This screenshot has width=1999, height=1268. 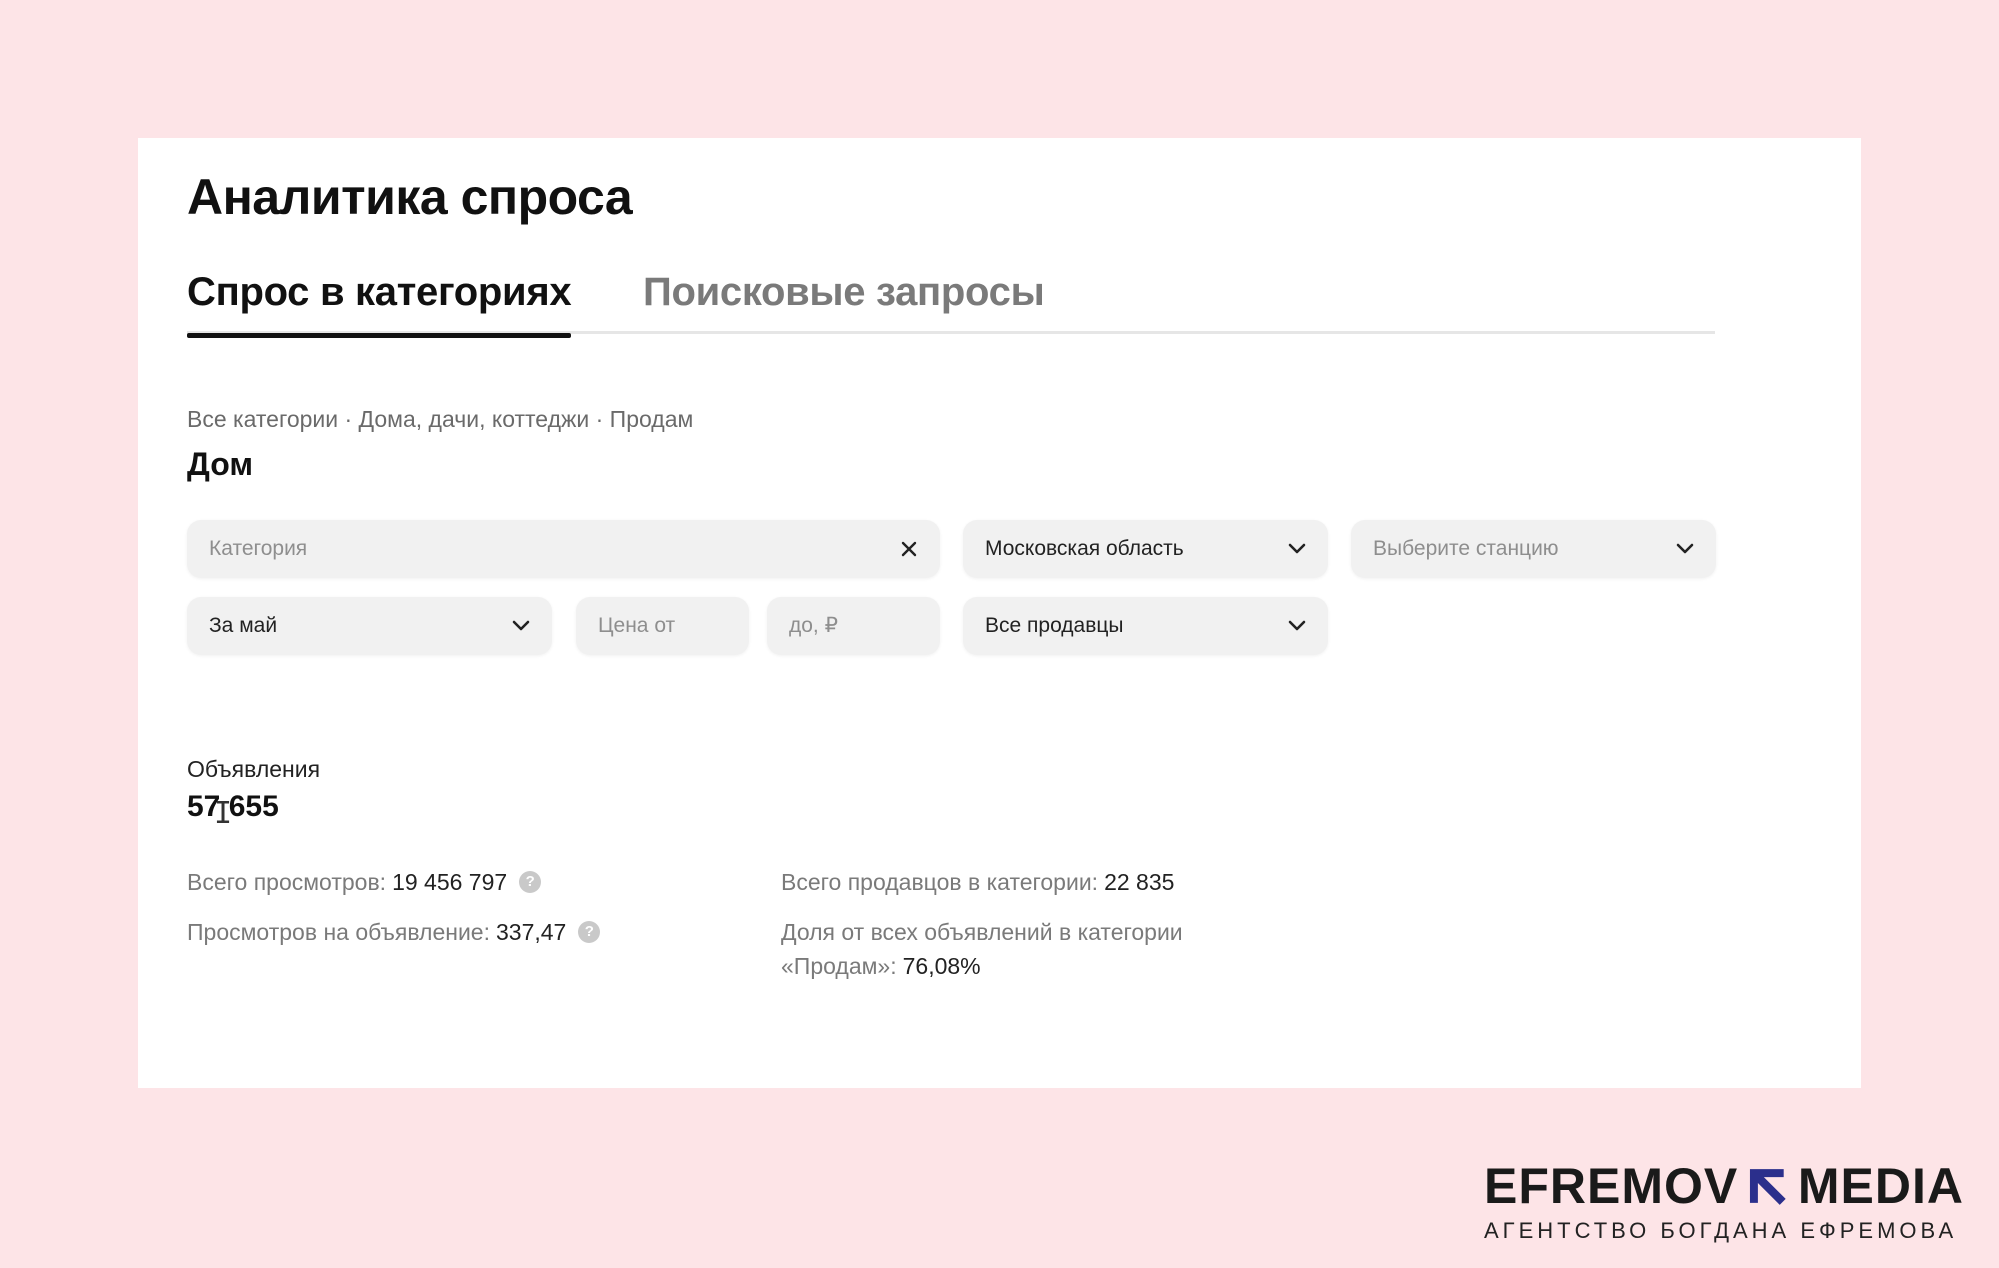 I want to click on share-line2: «Продам»: 76,08%, so click(x=982, y=966).